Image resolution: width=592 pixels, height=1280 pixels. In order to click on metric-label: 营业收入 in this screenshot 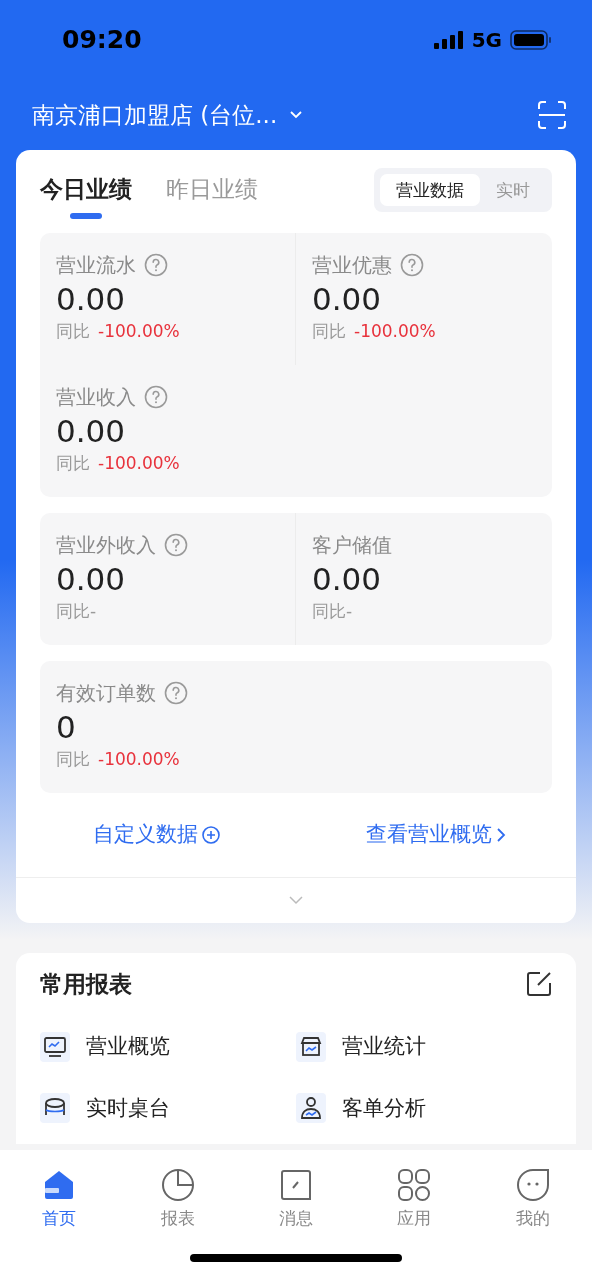, I will do `click(96, 397)`.